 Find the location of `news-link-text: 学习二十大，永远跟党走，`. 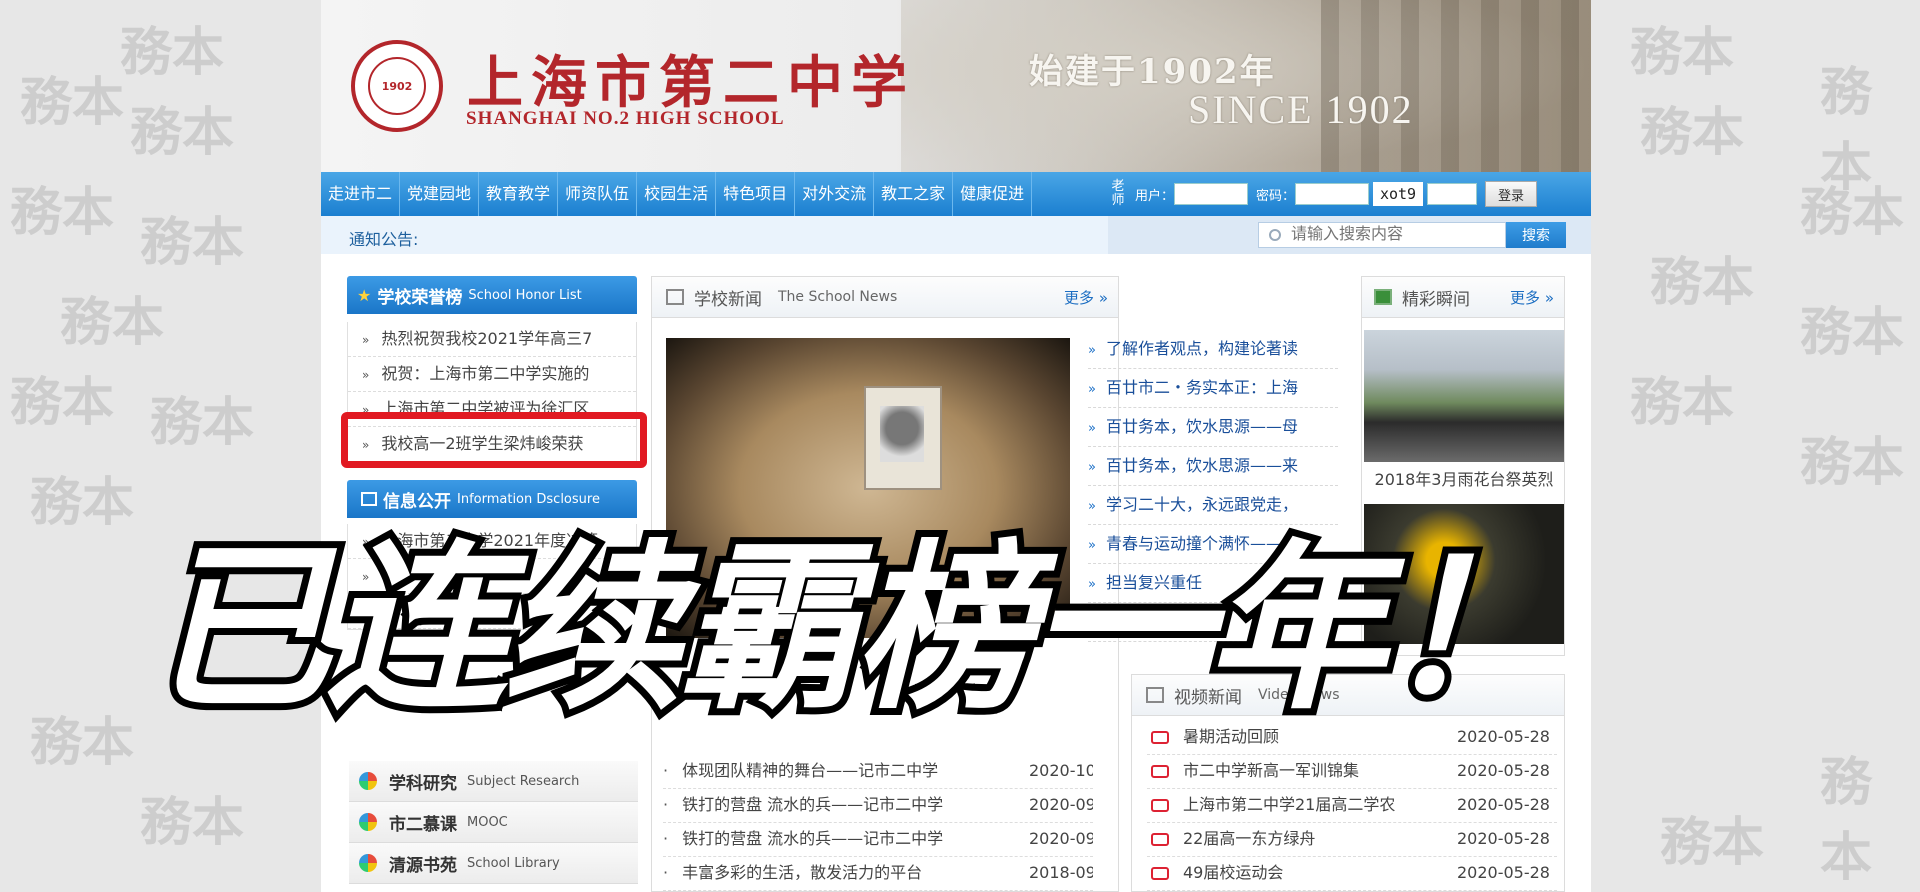

news-link-text: 学习二十大，永远跟党走， is located at coordinates (1201, 504).